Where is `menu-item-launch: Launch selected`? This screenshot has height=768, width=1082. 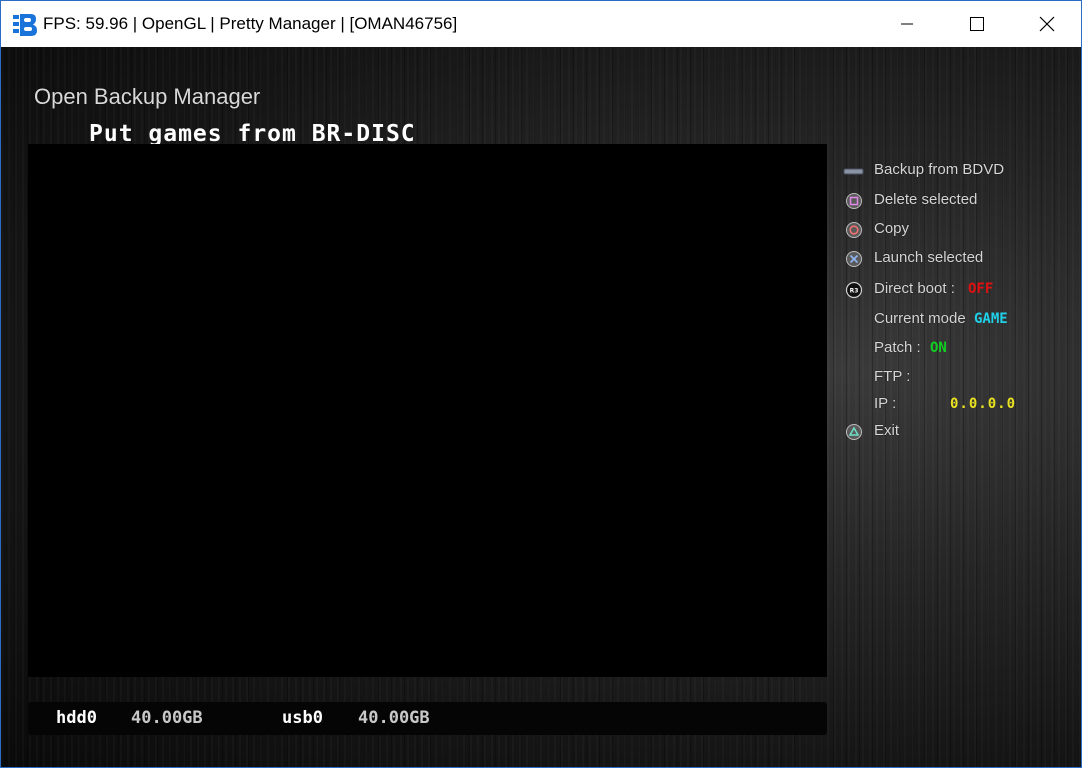 menu-item-launch: Launch selected is located at coordinates (953, 259).